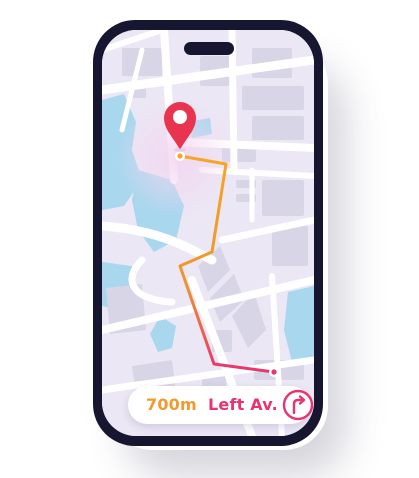 Image resolution: width=419 pixels, height=478 pixels. What do you see at coordinates (274, 372) in the screenshot?
I see `route-end-point` at bounding box center [274, 372].